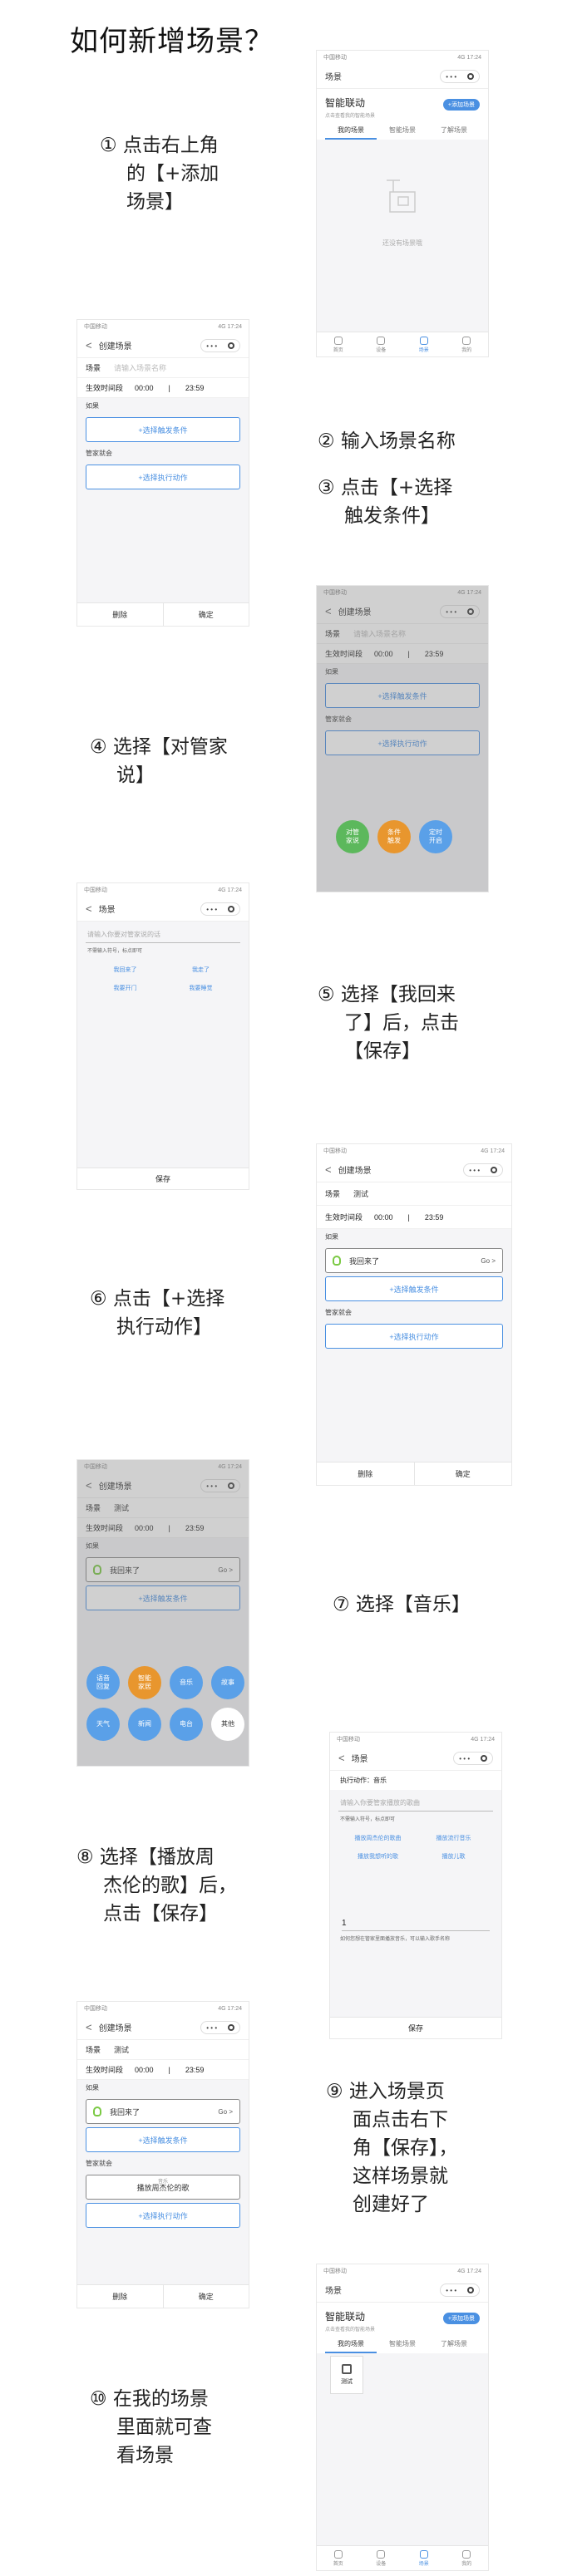 This screenshot has width=582, height=2576. Describe the element at coordinates (125, 988) in the screenshot. I see `chip-open-door: 我要开门` at that location.